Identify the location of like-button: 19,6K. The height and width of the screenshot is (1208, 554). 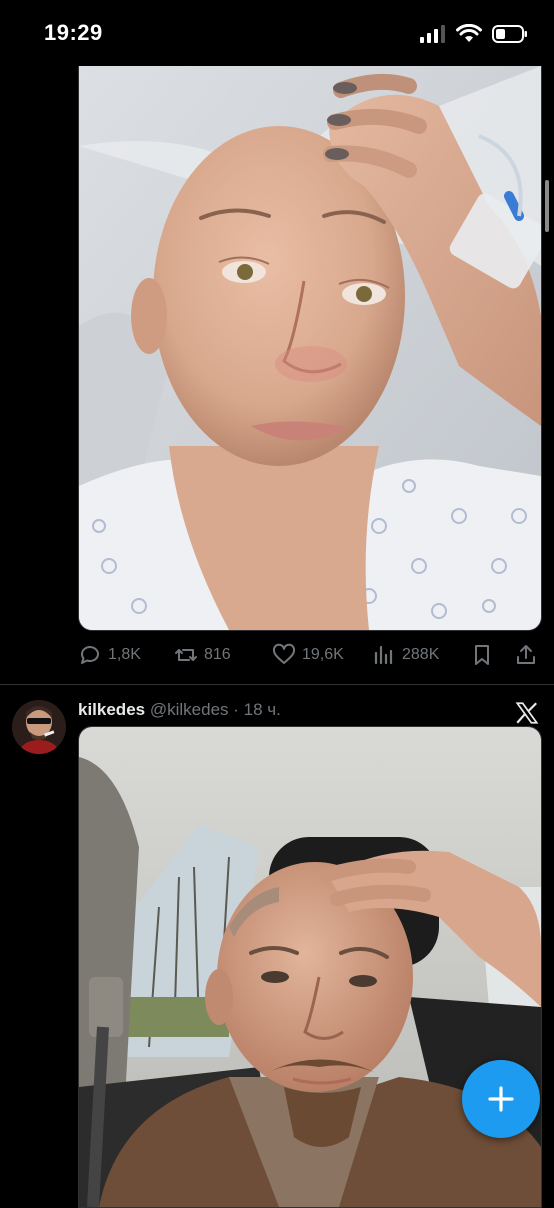
(308, 655).